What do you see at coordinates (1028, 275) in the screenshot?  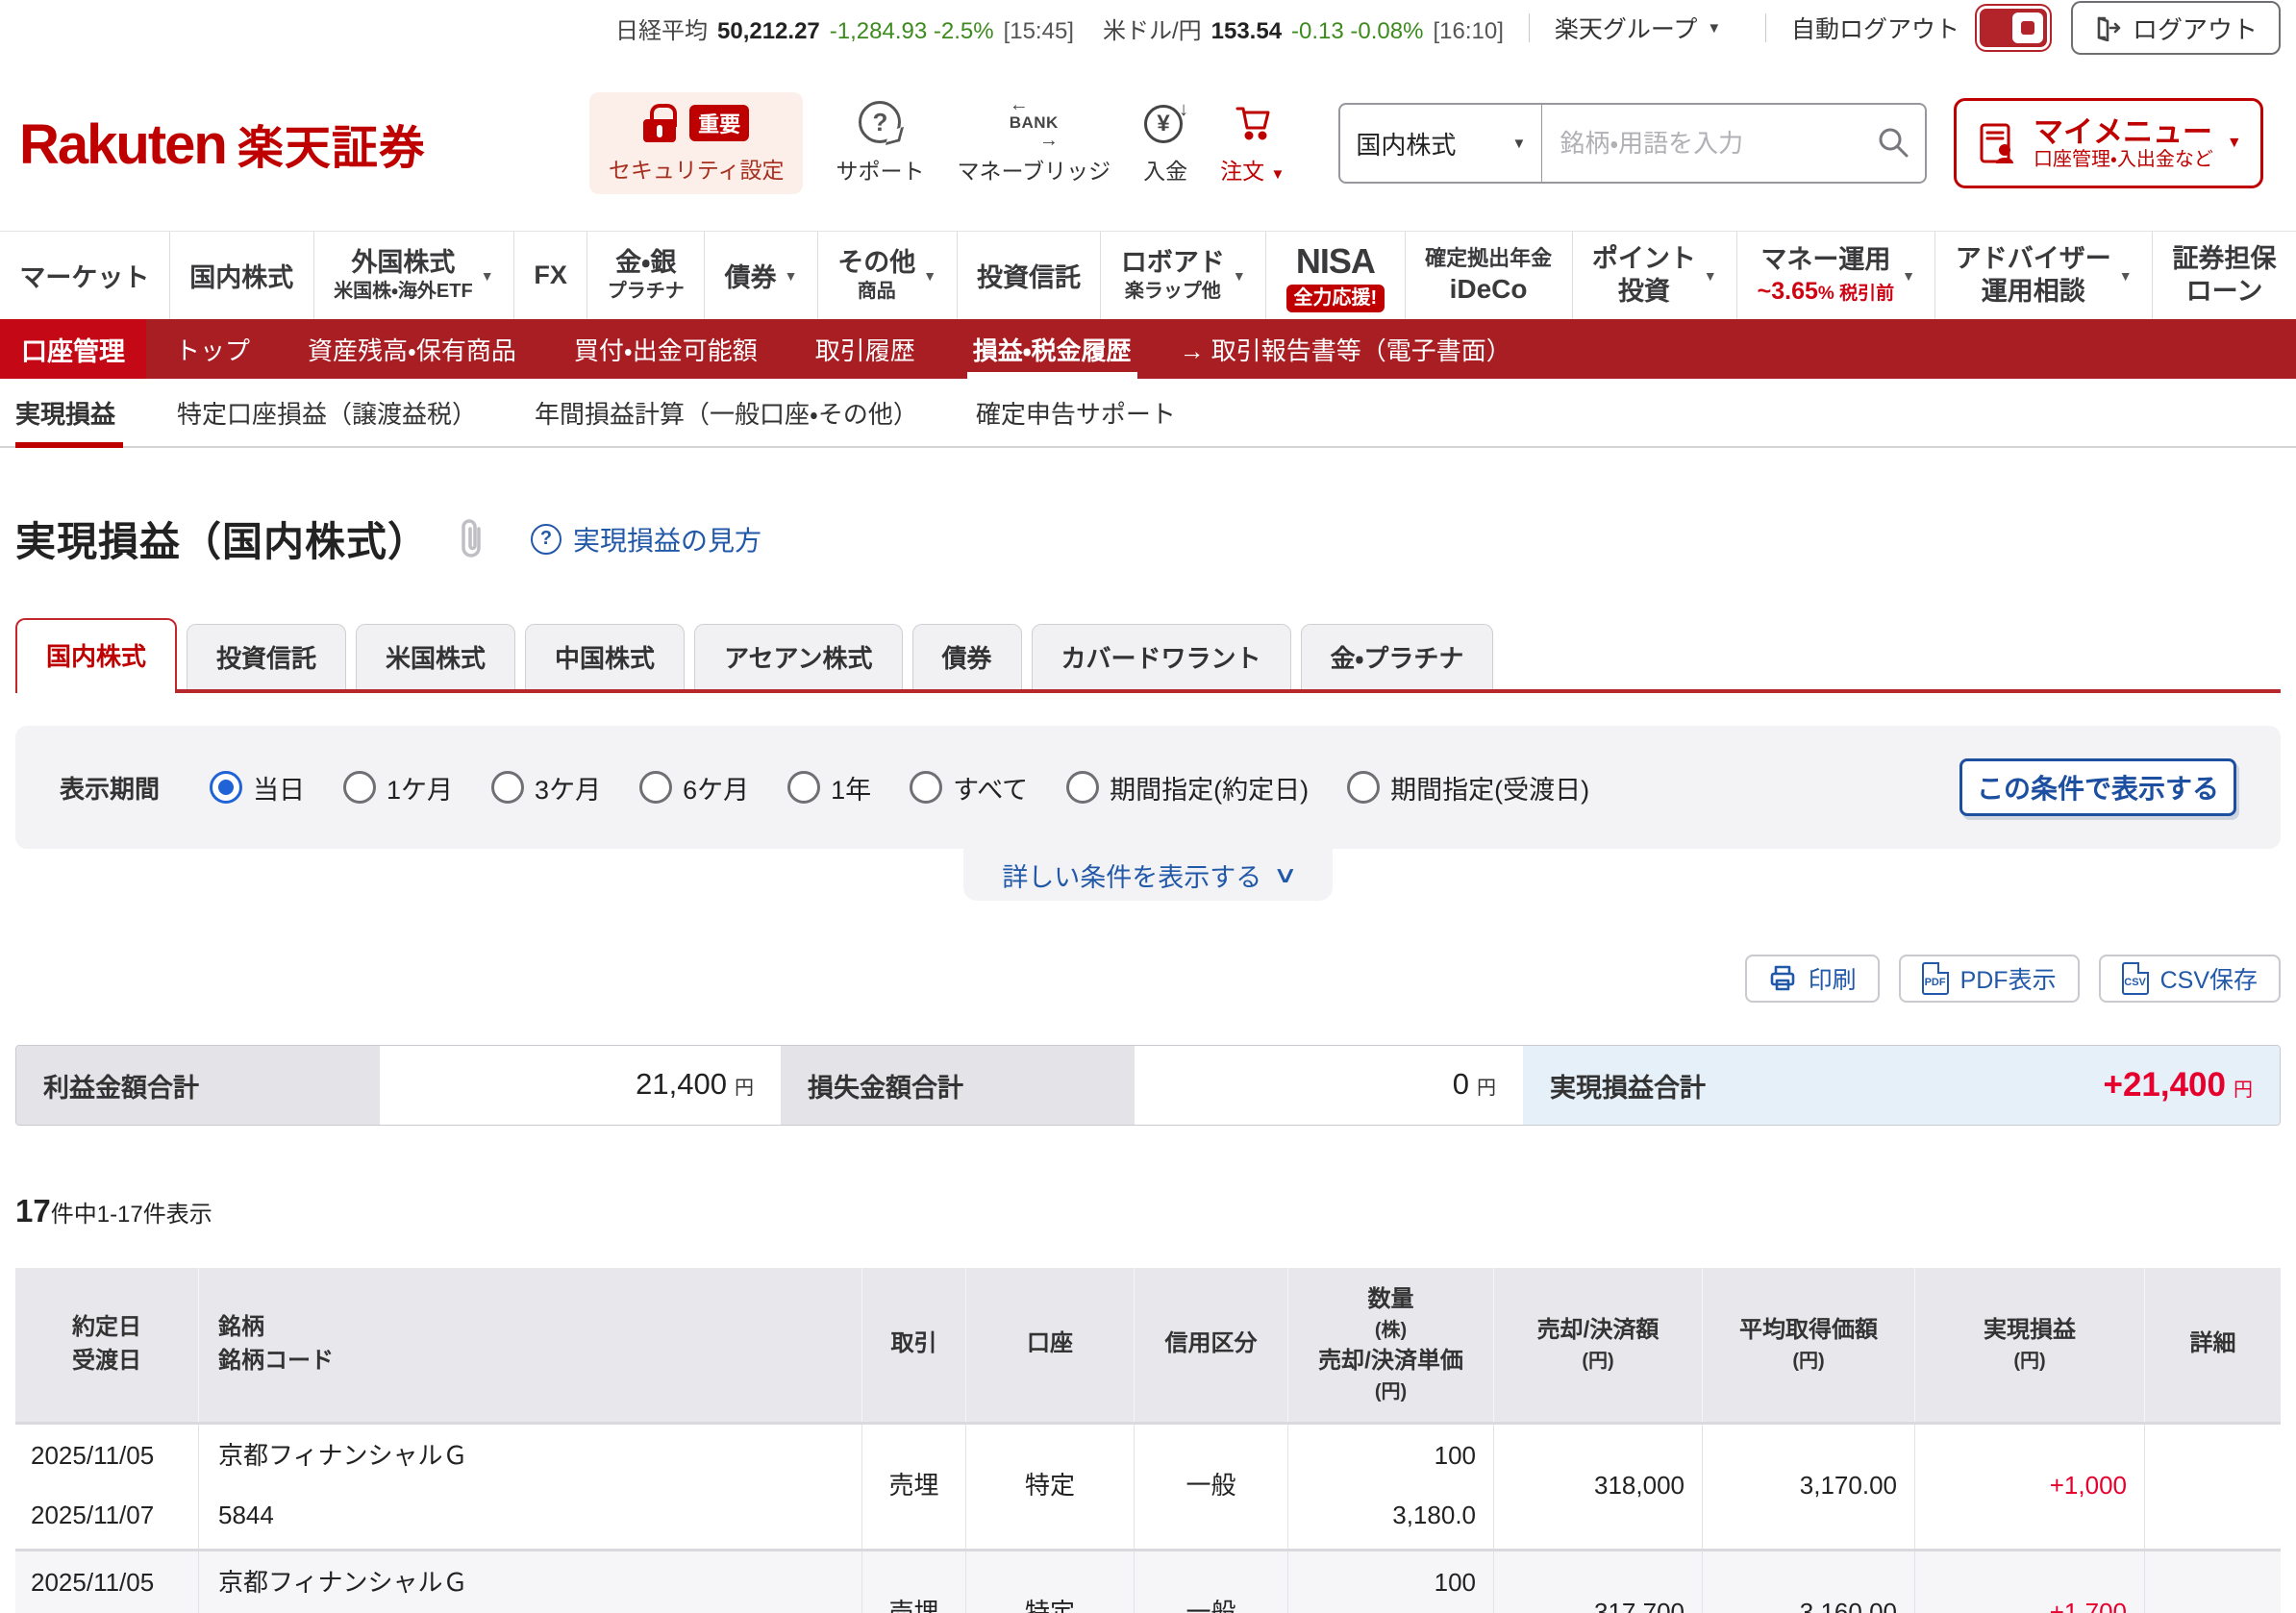 I see `global-nav-mutual-funds: 投資信託` at bounding box center [1028, 275].